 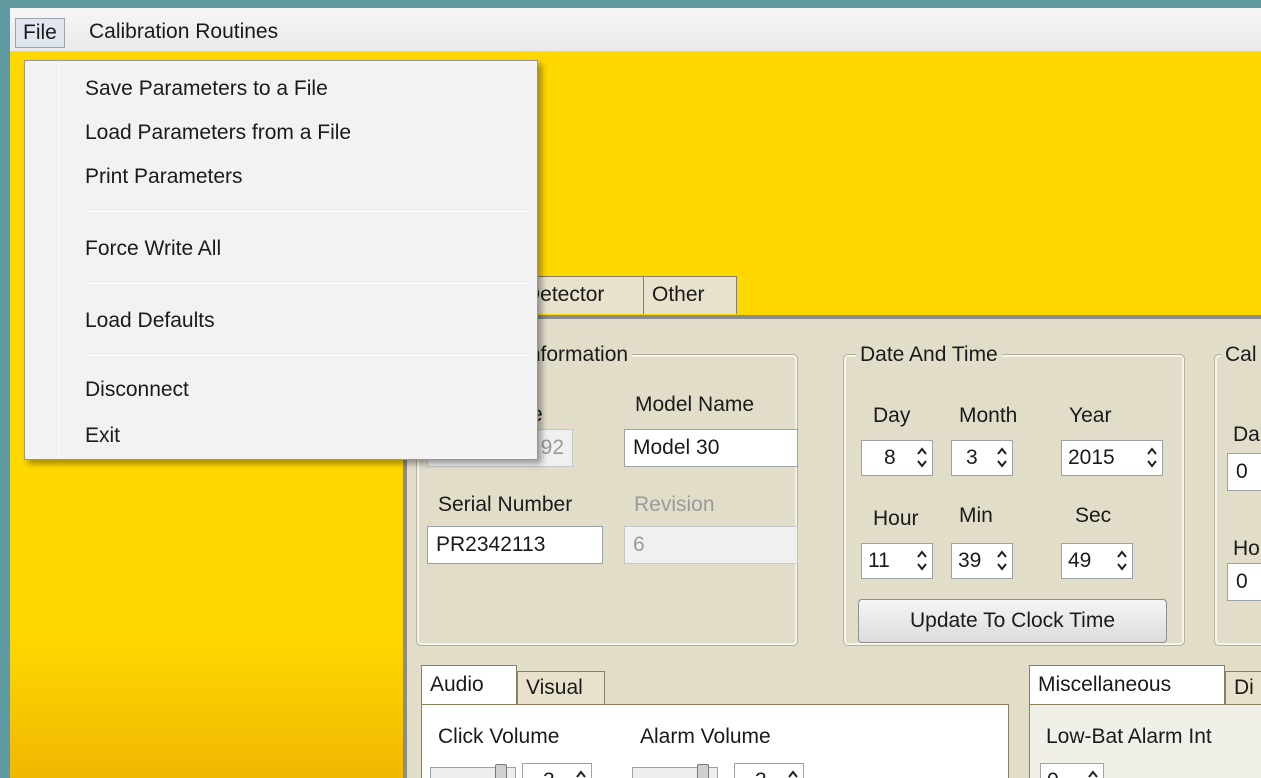 I want to click on menu-item-disconnect: Disconnect, so click(x=137, y=390).